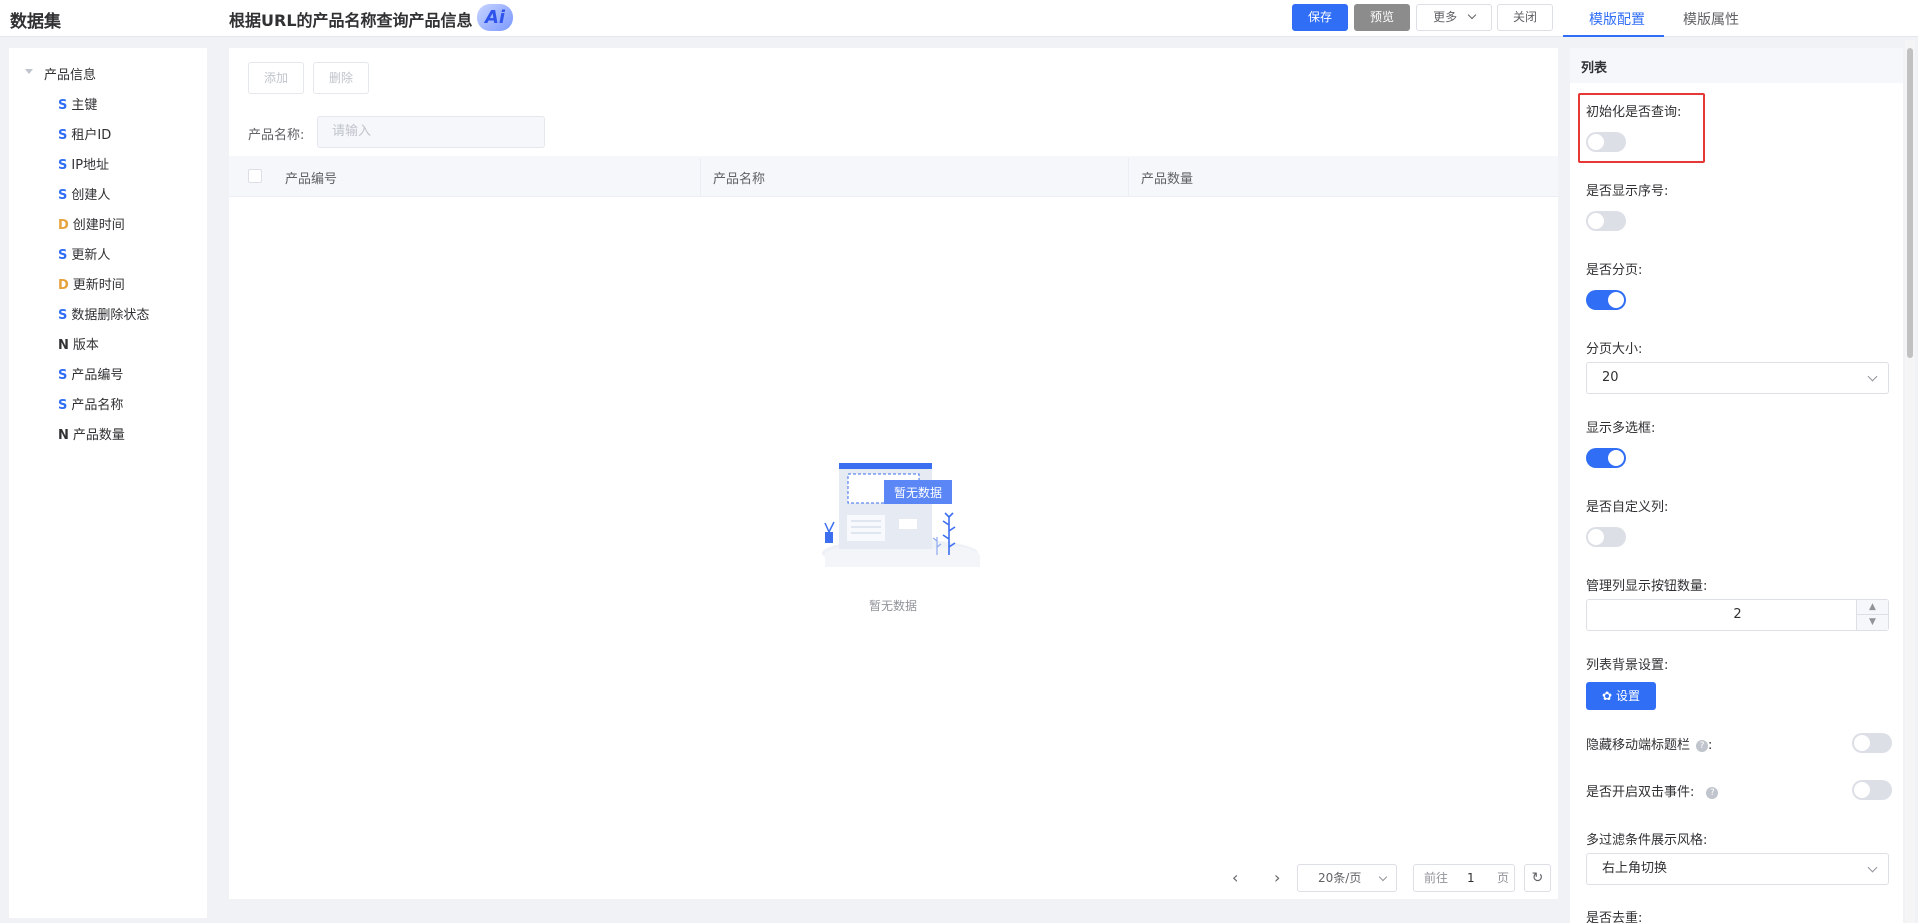 This screenshot has height=923, width=1918. I want to click on filter-style-value: 右上角切换, so click(1635, 868).